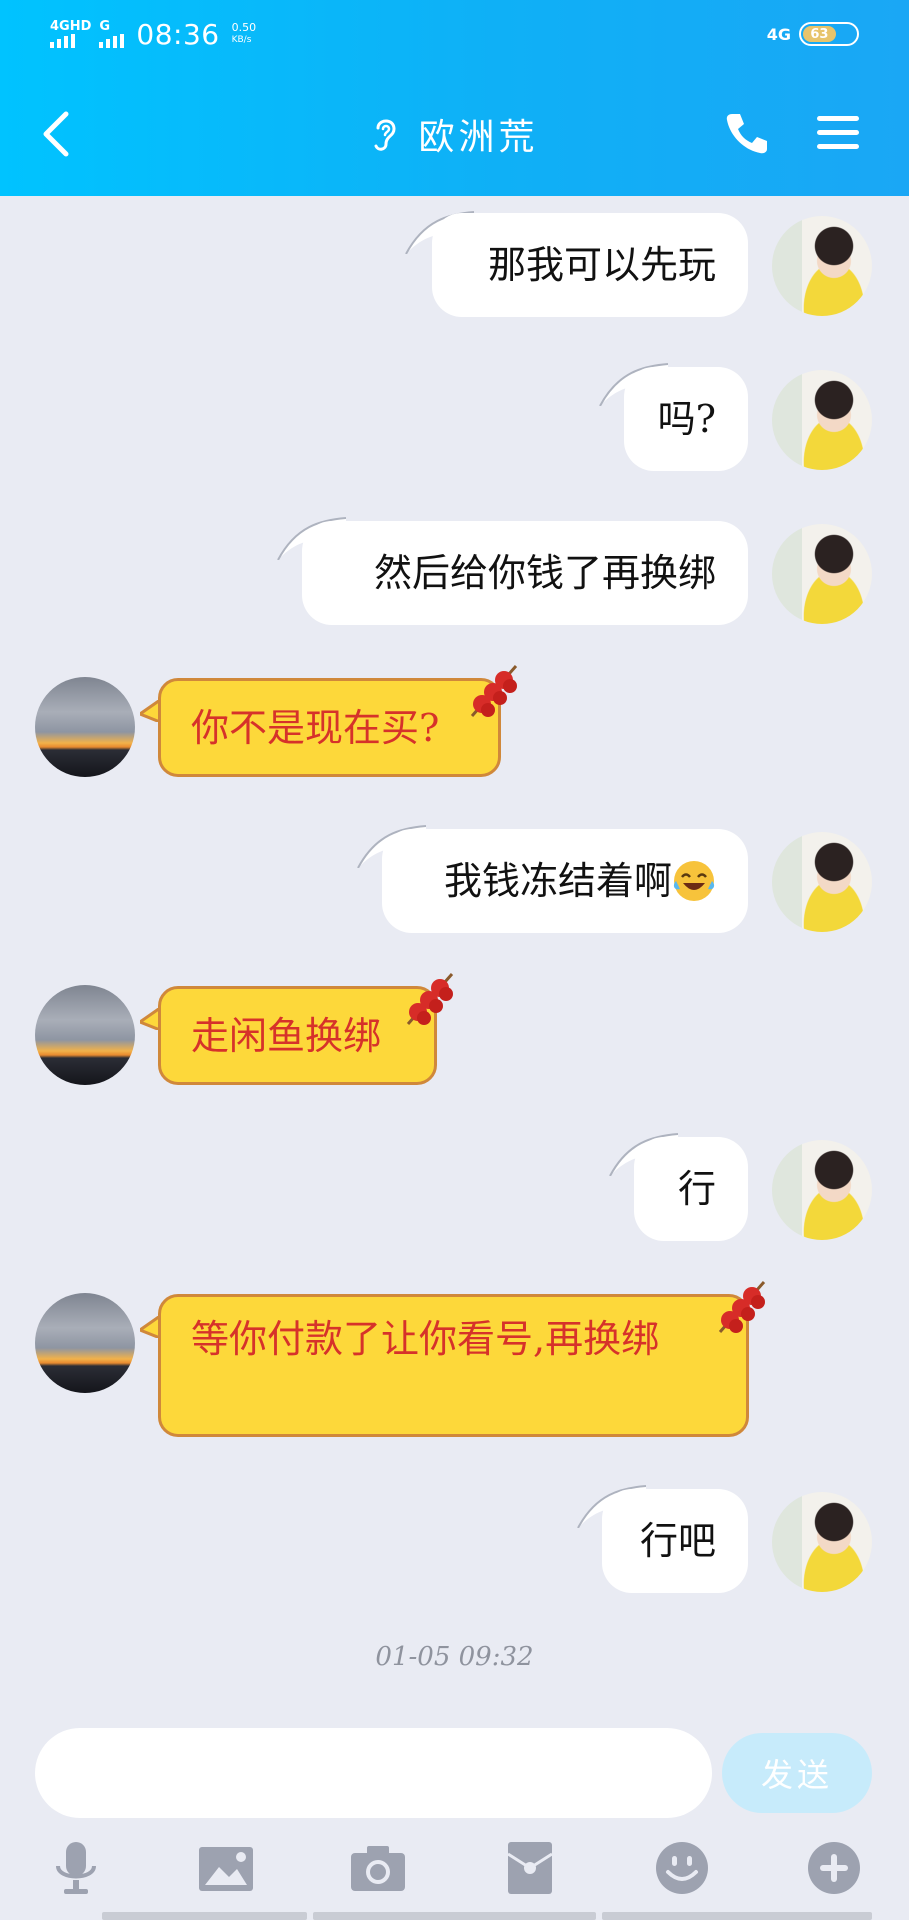 This screenshot has width=909, height=1920. What do you see at coordinates (241, 40) in the screenshot?
I see `network-speed-unit: KB/s` at bounding box center [241, 40].